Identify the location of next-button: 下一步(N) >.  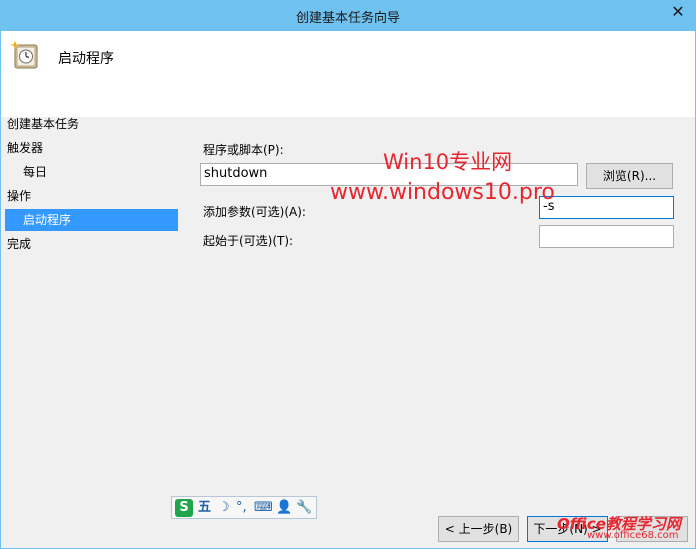
(567, 529).